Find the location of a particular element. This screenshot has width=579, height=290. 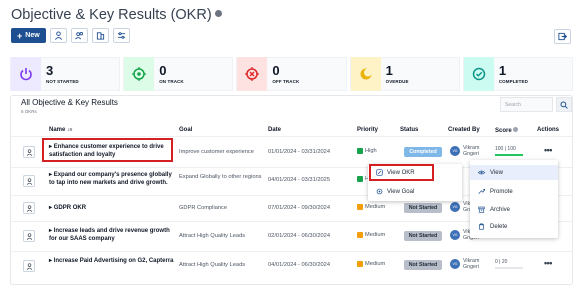

actions-menu: View Promote Archive Delete is located at coordinates (514, 199).